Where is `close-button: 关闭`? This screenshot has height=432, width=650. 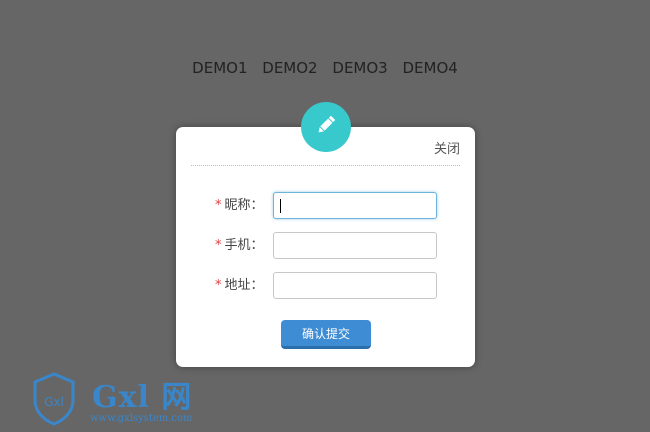
close-button: 关闭 is located at coordinates (447, 147).